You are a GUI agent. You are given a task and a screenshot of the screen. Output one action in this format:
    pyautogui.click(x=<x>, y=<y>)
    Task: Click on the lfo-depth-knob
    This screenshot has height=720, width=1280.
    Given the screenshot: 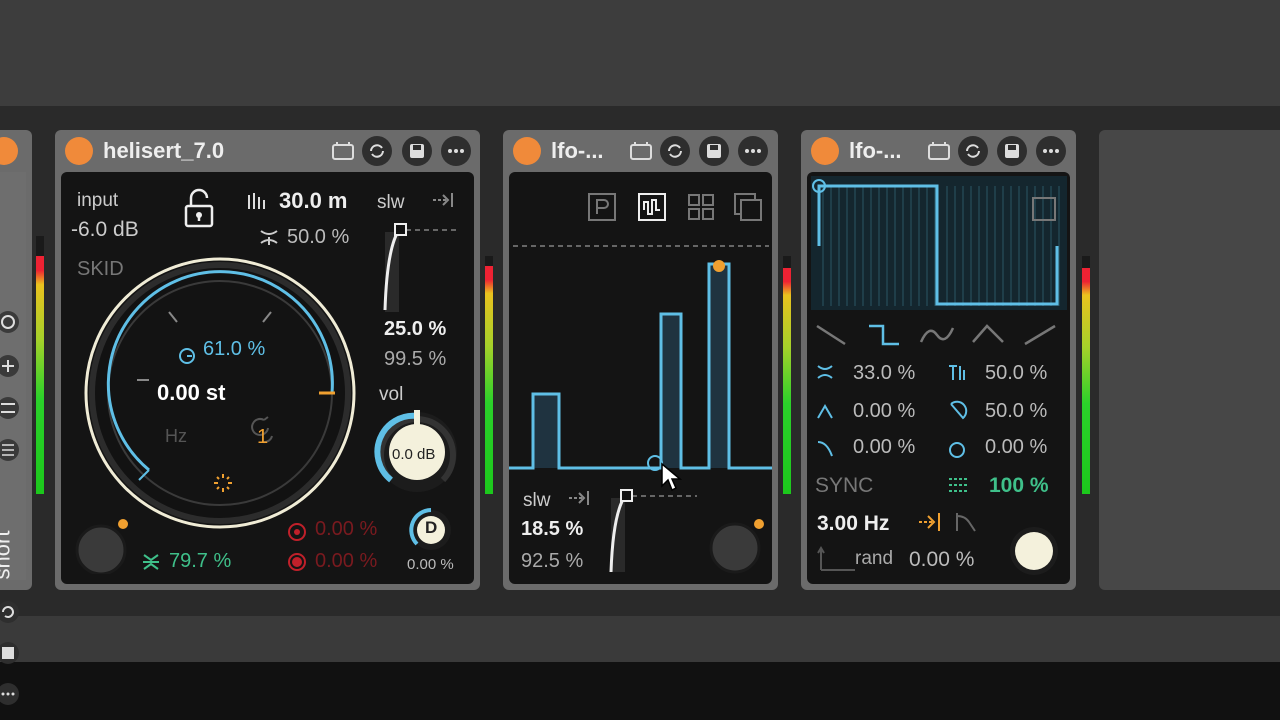 What is the action you would take?
    pyautogui.click(x=1034, y=551)
    